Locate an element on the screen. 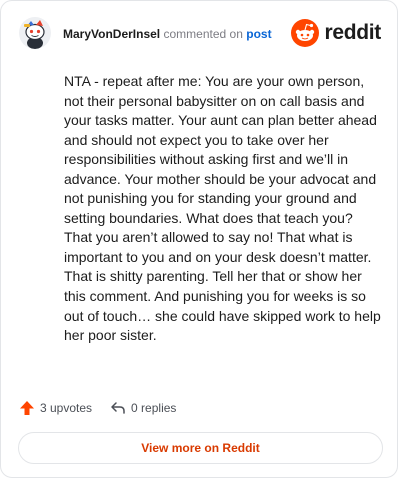 The height and width of the screenshot is (480, 400). replies-stat: 0 replies is located at coordinates (143, 408).